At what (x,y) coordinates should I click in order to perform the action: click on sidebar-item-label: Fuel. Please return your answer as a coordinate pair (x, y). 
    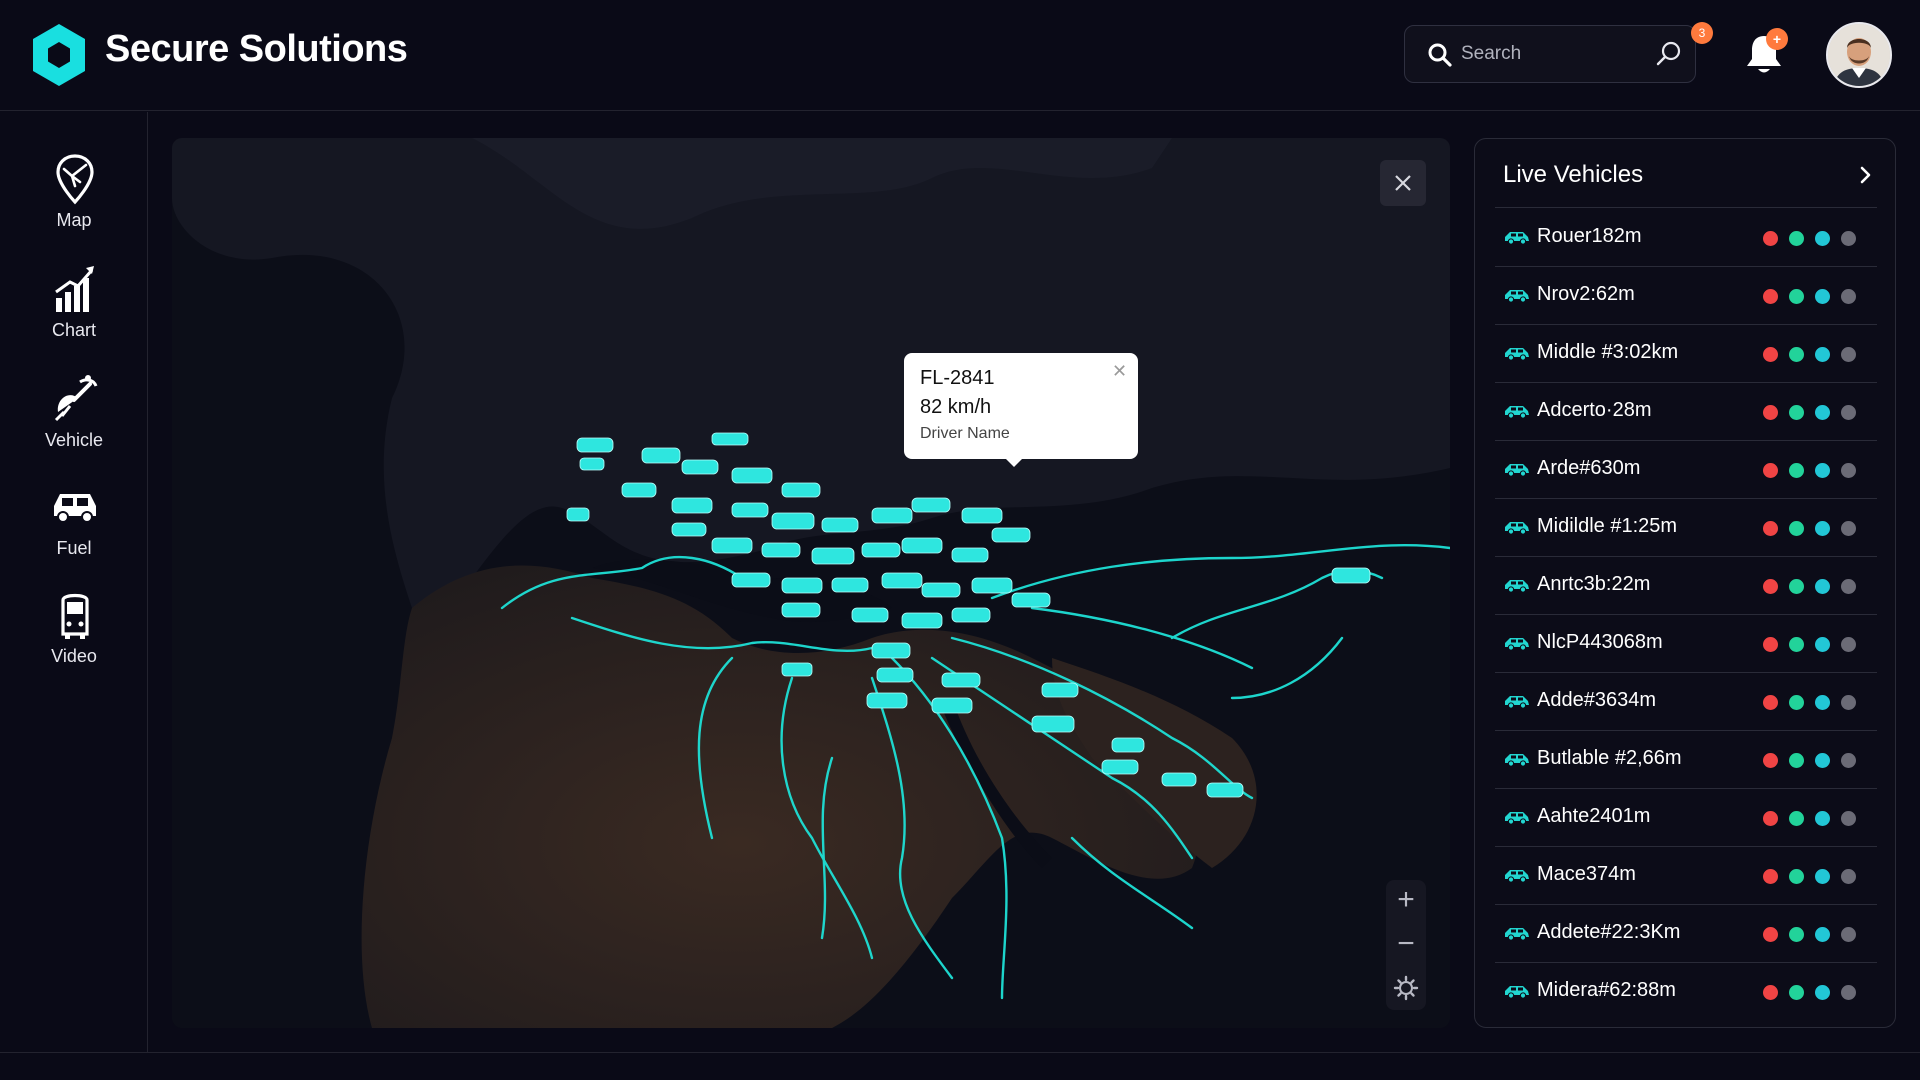
    Looking at the image, I should click on (74, 548).